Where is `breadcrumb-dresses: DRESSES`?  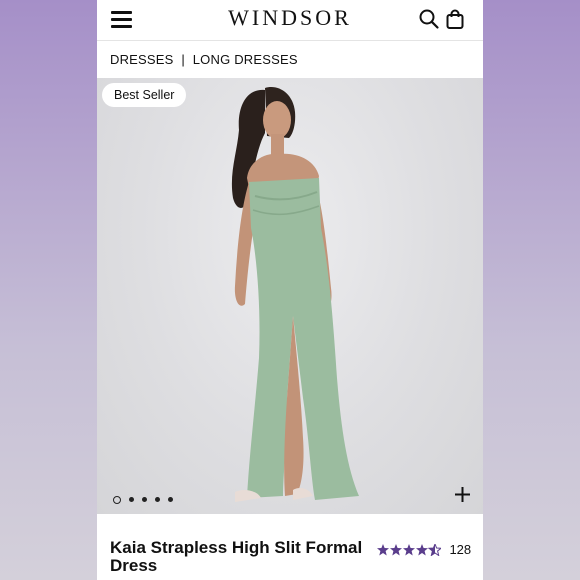 breadcrumb-dresses: DRESSES is located at coordinates (142, 59).